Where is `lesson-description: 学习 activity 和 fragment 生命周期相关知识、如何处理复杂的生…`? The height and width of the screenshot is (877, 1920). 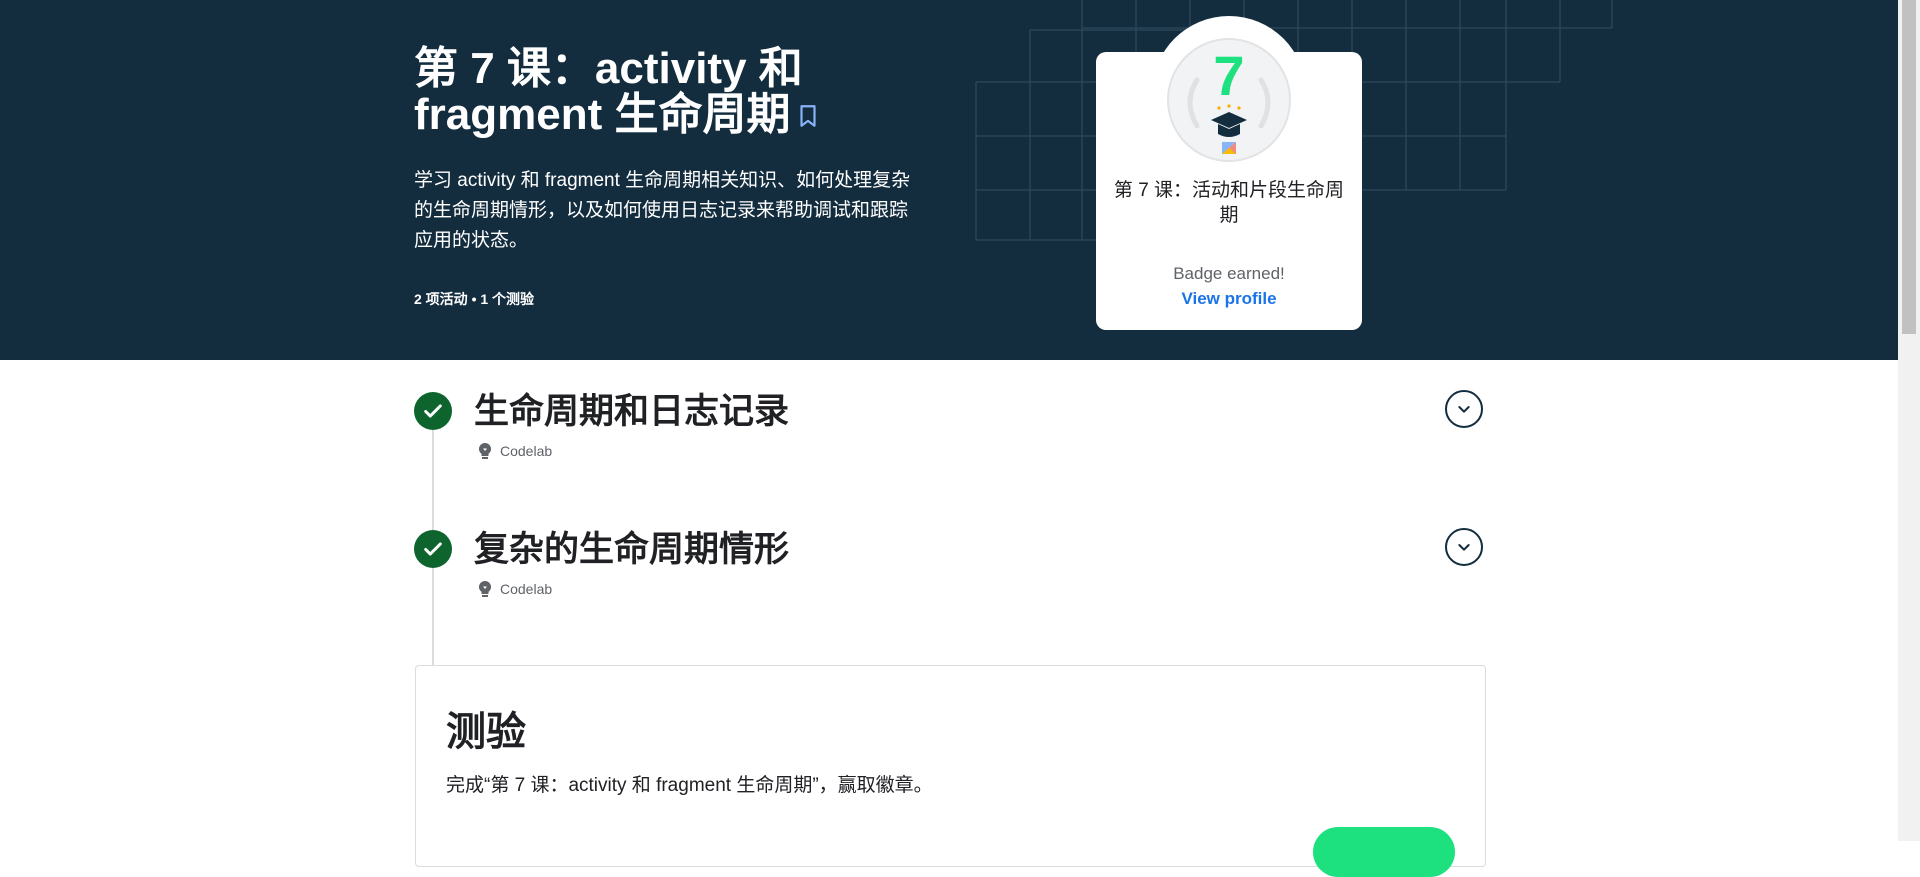
lesson-description: 学习 activity 和 fragment 生命周期相关知识、如何处理复杂的生… is located at coordinates (662, 210).